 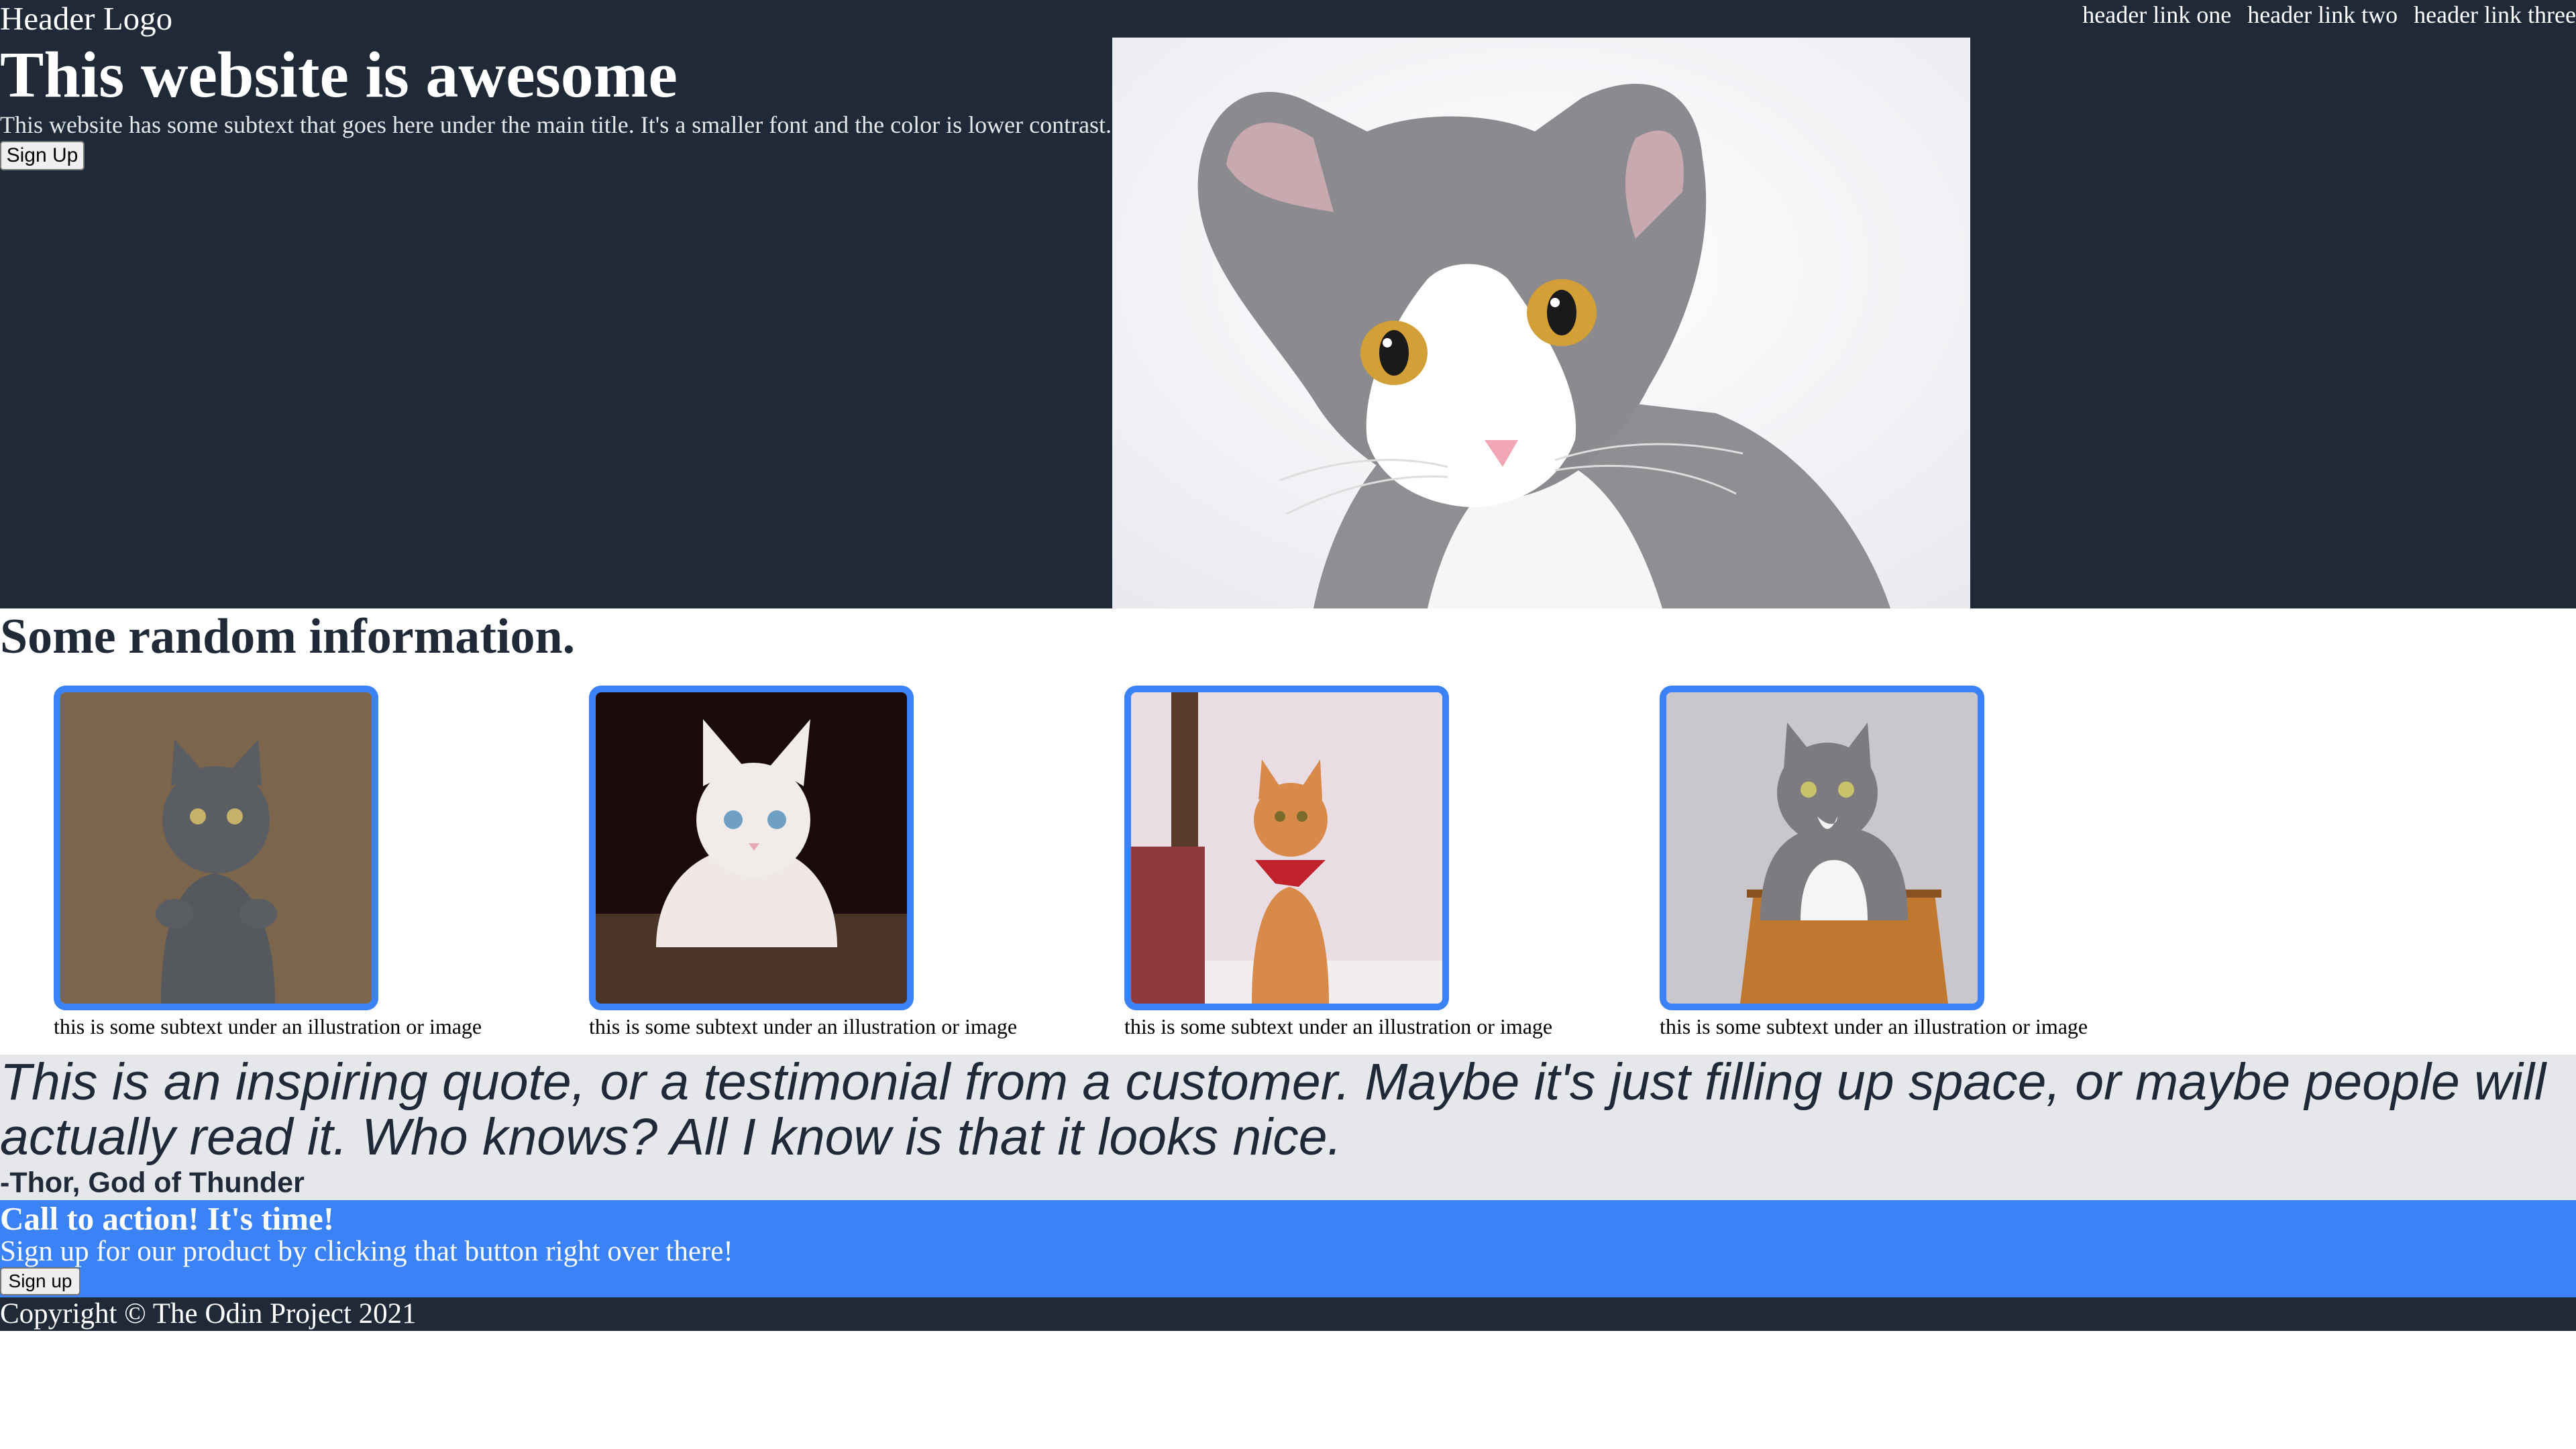 I want to click on sign-up-button: Sign Up, so click(x=42, y=155).